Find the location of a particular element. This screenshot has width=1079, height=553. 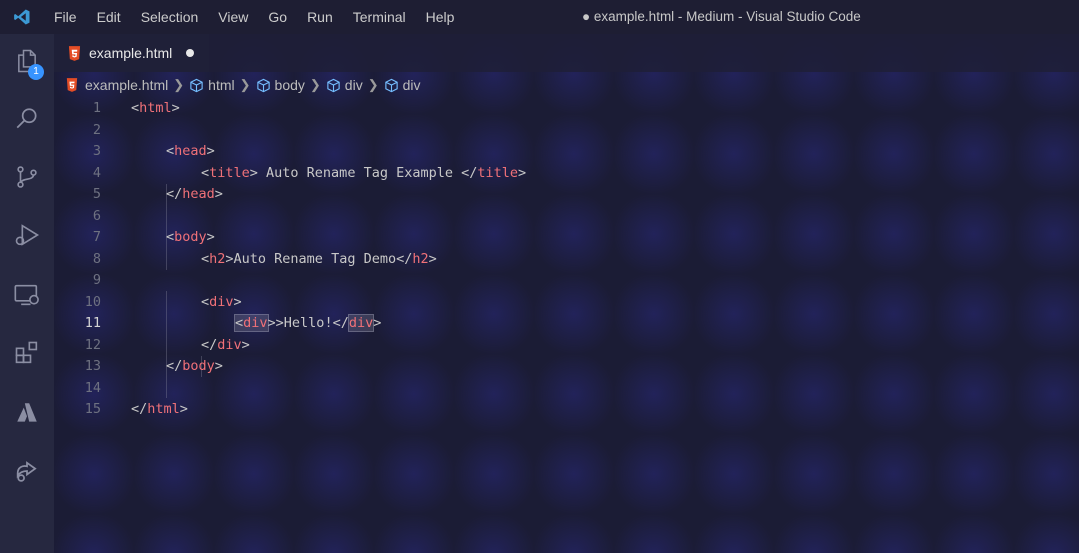

azure-icon is located at coordinates (27, 413).